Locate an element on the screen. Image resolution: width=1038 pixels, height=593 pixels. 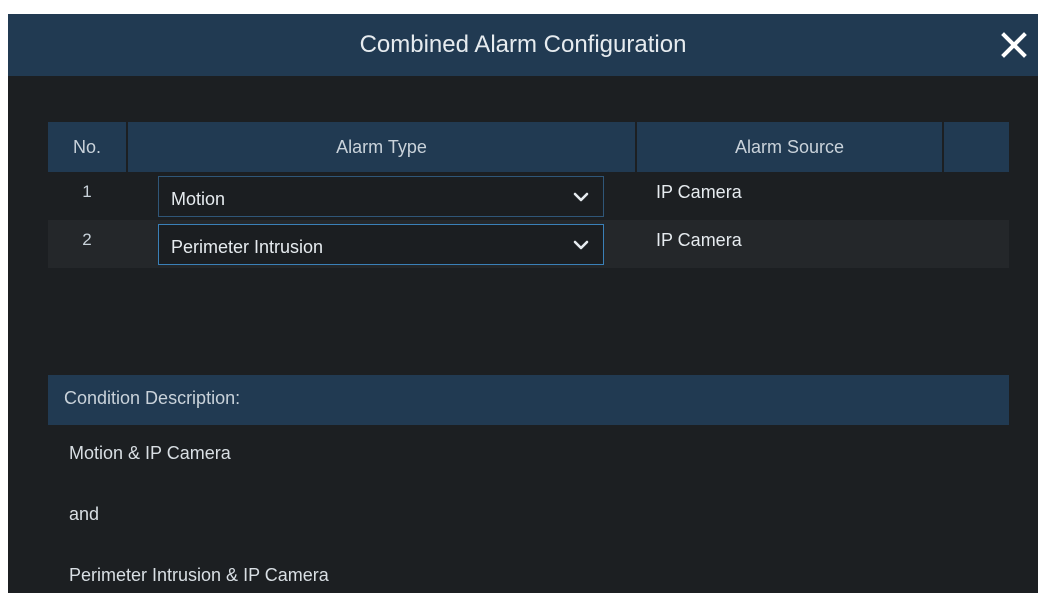
dialog-titlebar: Combined Alarm Configuration is located at coordinates (523, 45).